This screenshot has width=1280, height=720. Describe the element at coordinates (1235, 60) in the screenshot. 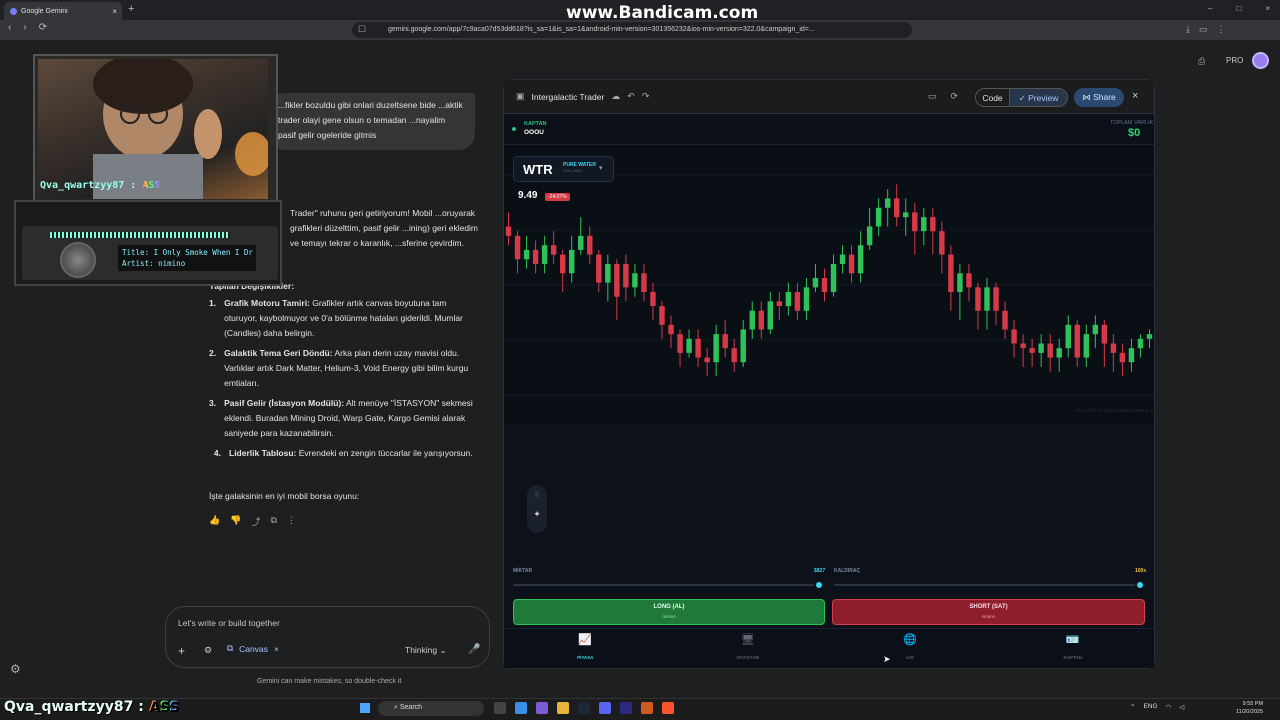

I see `pro-badge: PRO` at that location.